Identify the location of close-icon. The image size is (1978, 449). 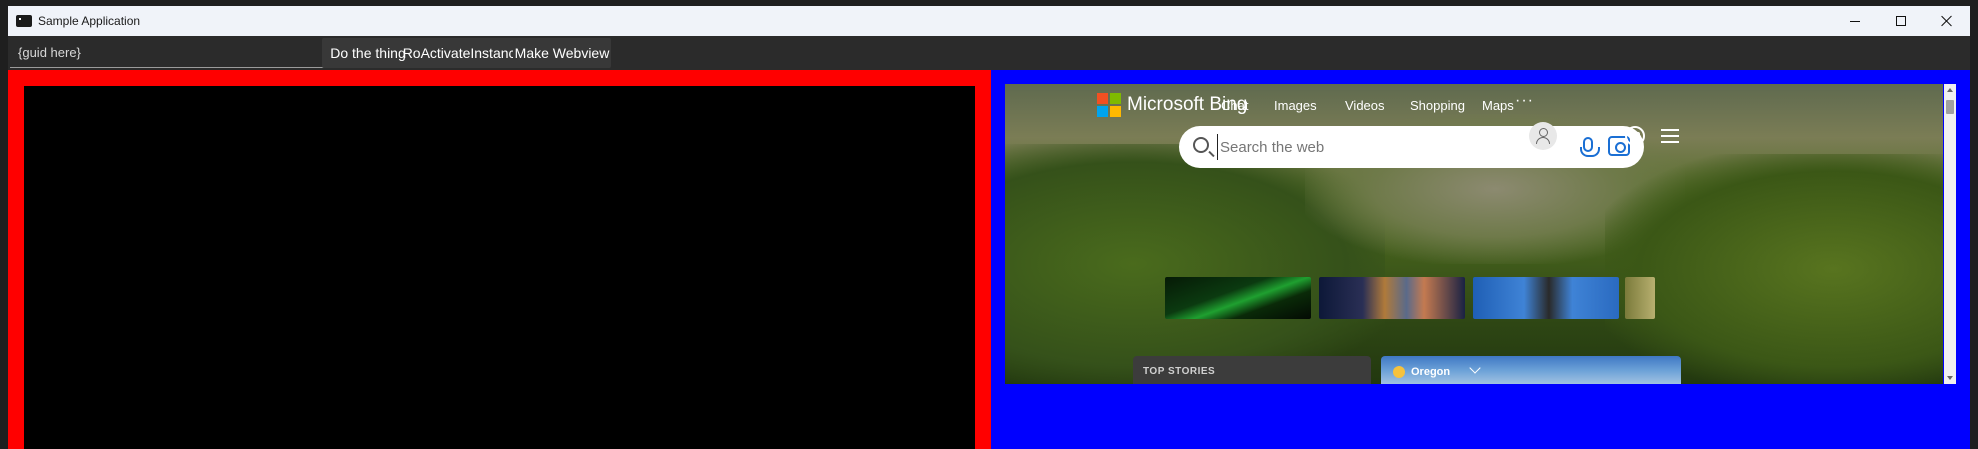
(1947, 21).